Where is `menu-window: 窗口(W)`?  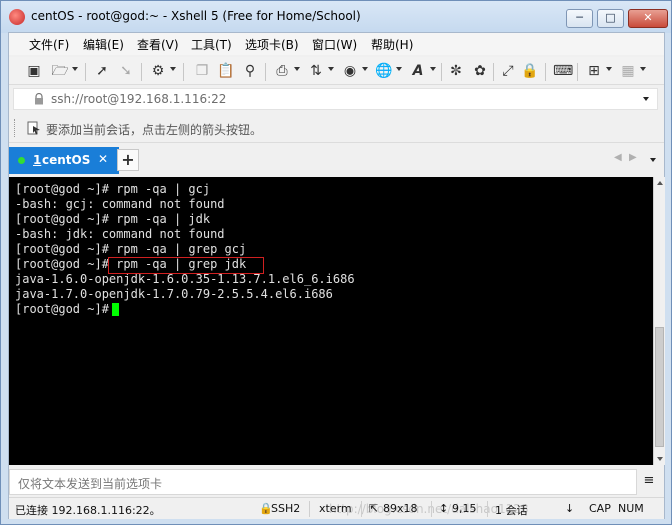
menu-window: 窗口(W) is located at coordinates (334, 44).